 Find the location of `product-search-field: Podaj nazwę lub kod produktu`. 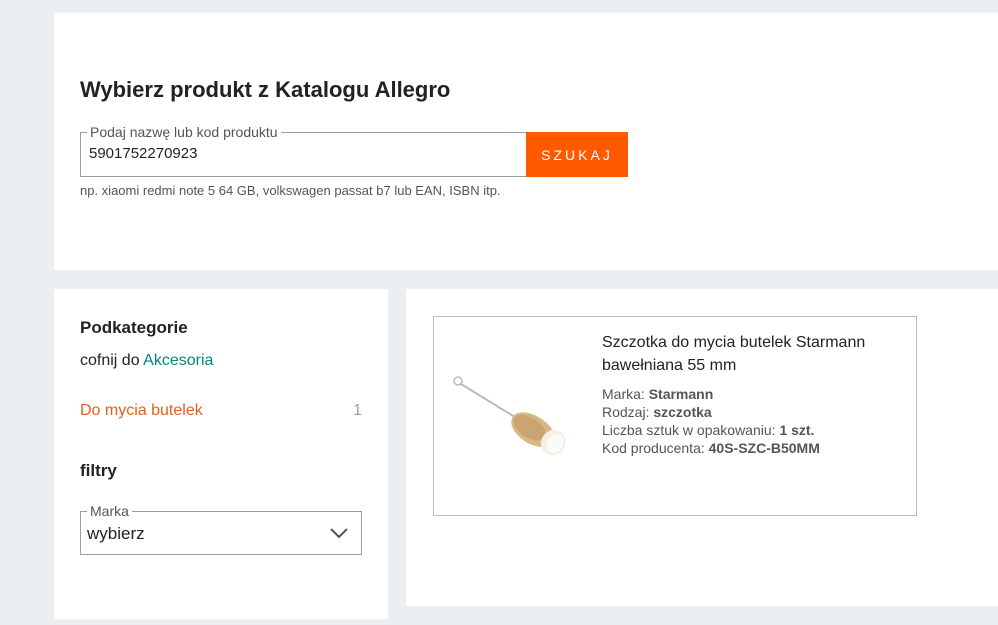

product-search-field: Podaj nazwę lub kod produktu is located at coordinates (303, 150).